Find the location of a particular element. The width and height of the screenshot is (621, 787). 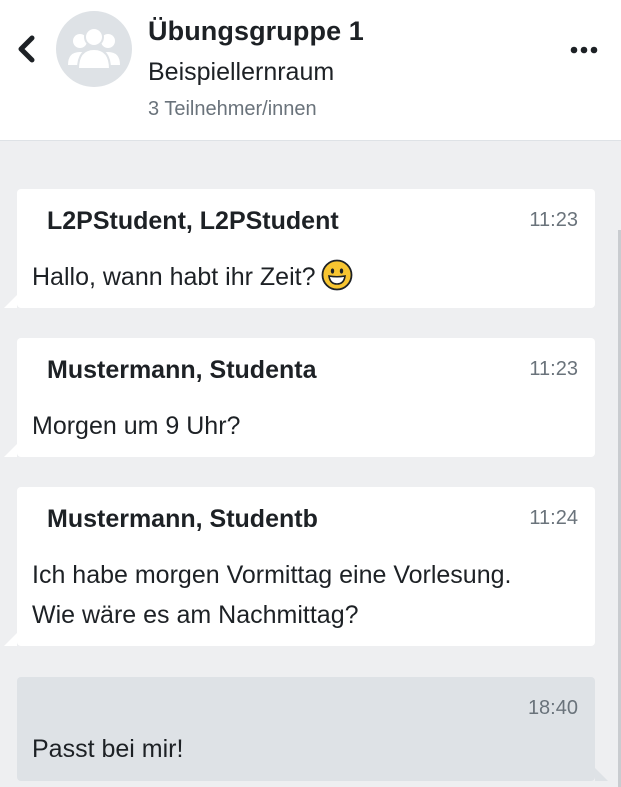

chevron-left-icon is located at coordinates (26, 49).